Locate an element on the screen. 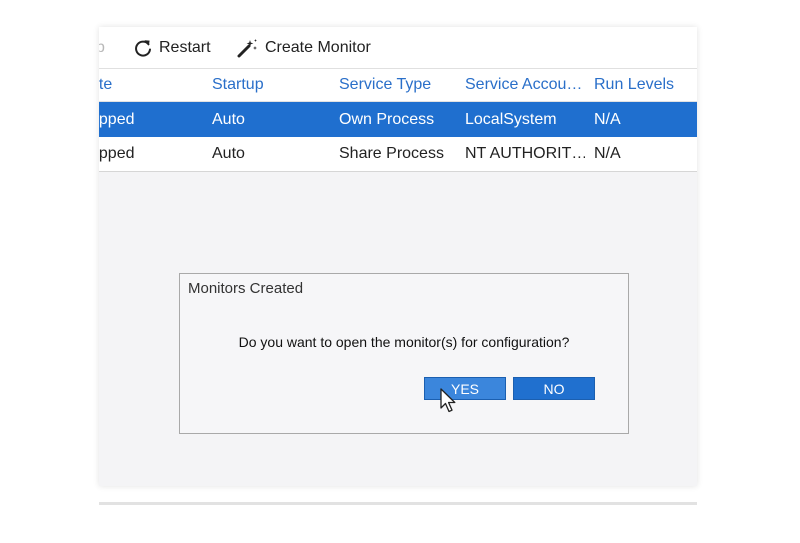 The height and width of the screenshot is (543, 800). cell-service-type: Own Process is located at coordinates (387, 119).